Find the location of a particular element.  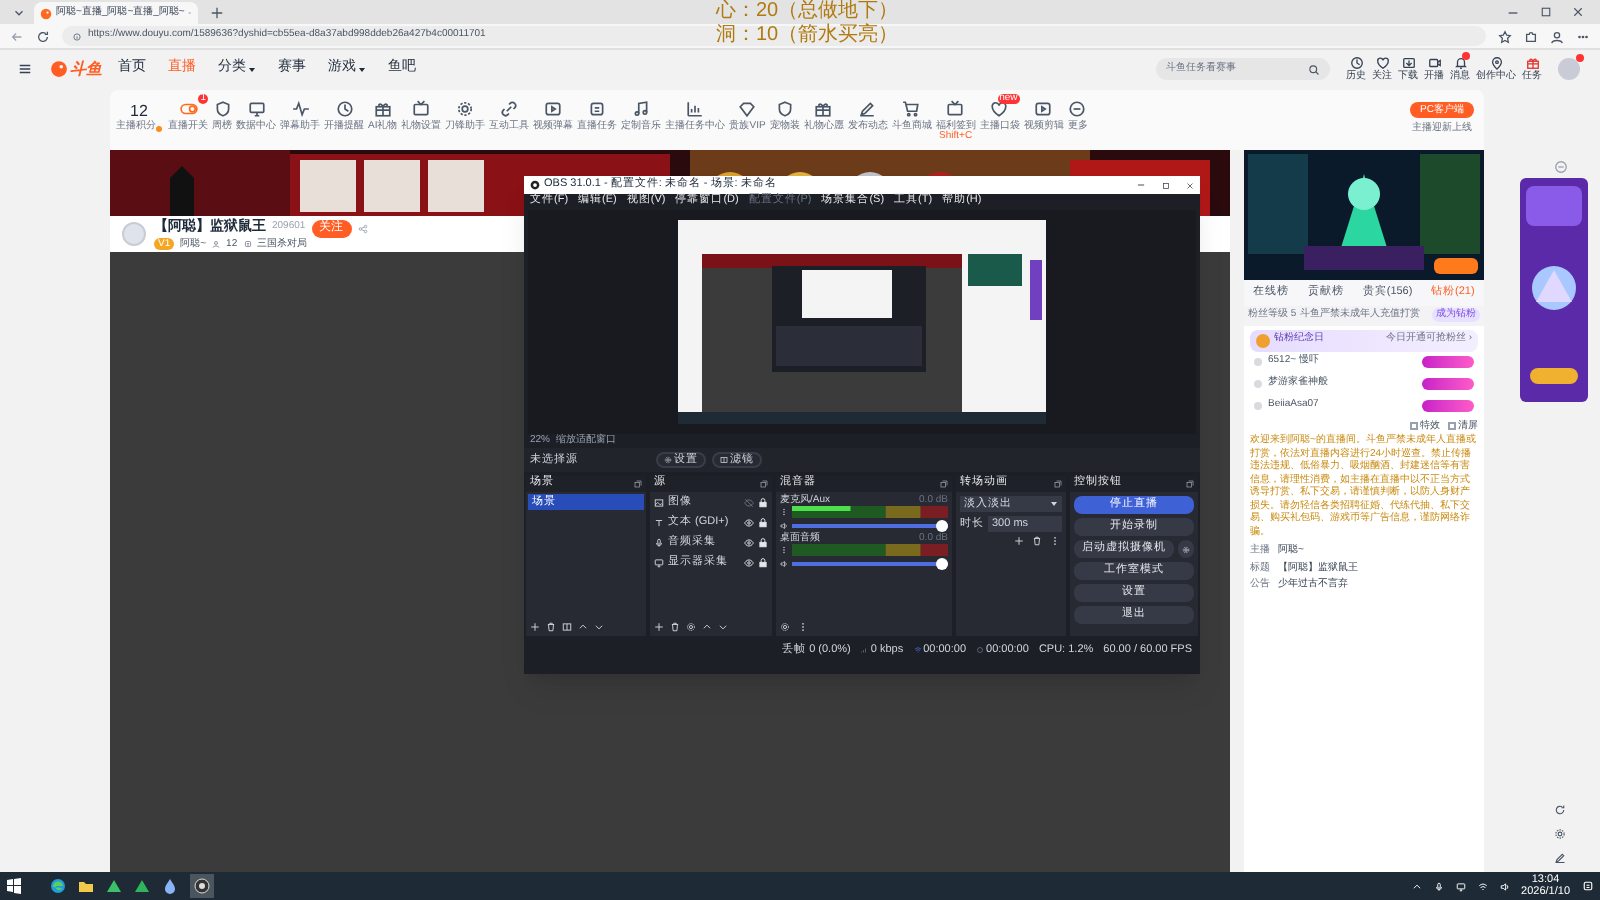

browser-icon is located at coordinates (58, 886).